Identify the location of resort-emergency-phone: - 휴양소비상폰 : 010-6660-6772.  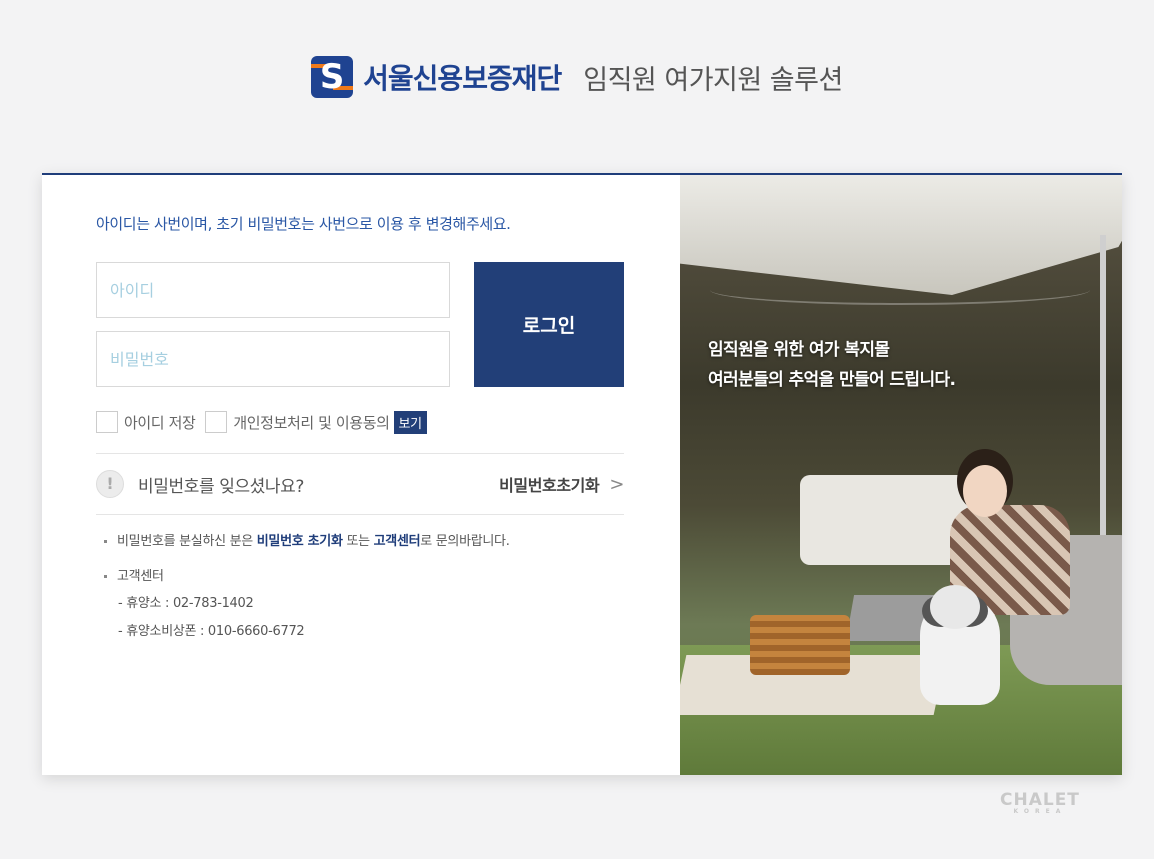
(211, 631).